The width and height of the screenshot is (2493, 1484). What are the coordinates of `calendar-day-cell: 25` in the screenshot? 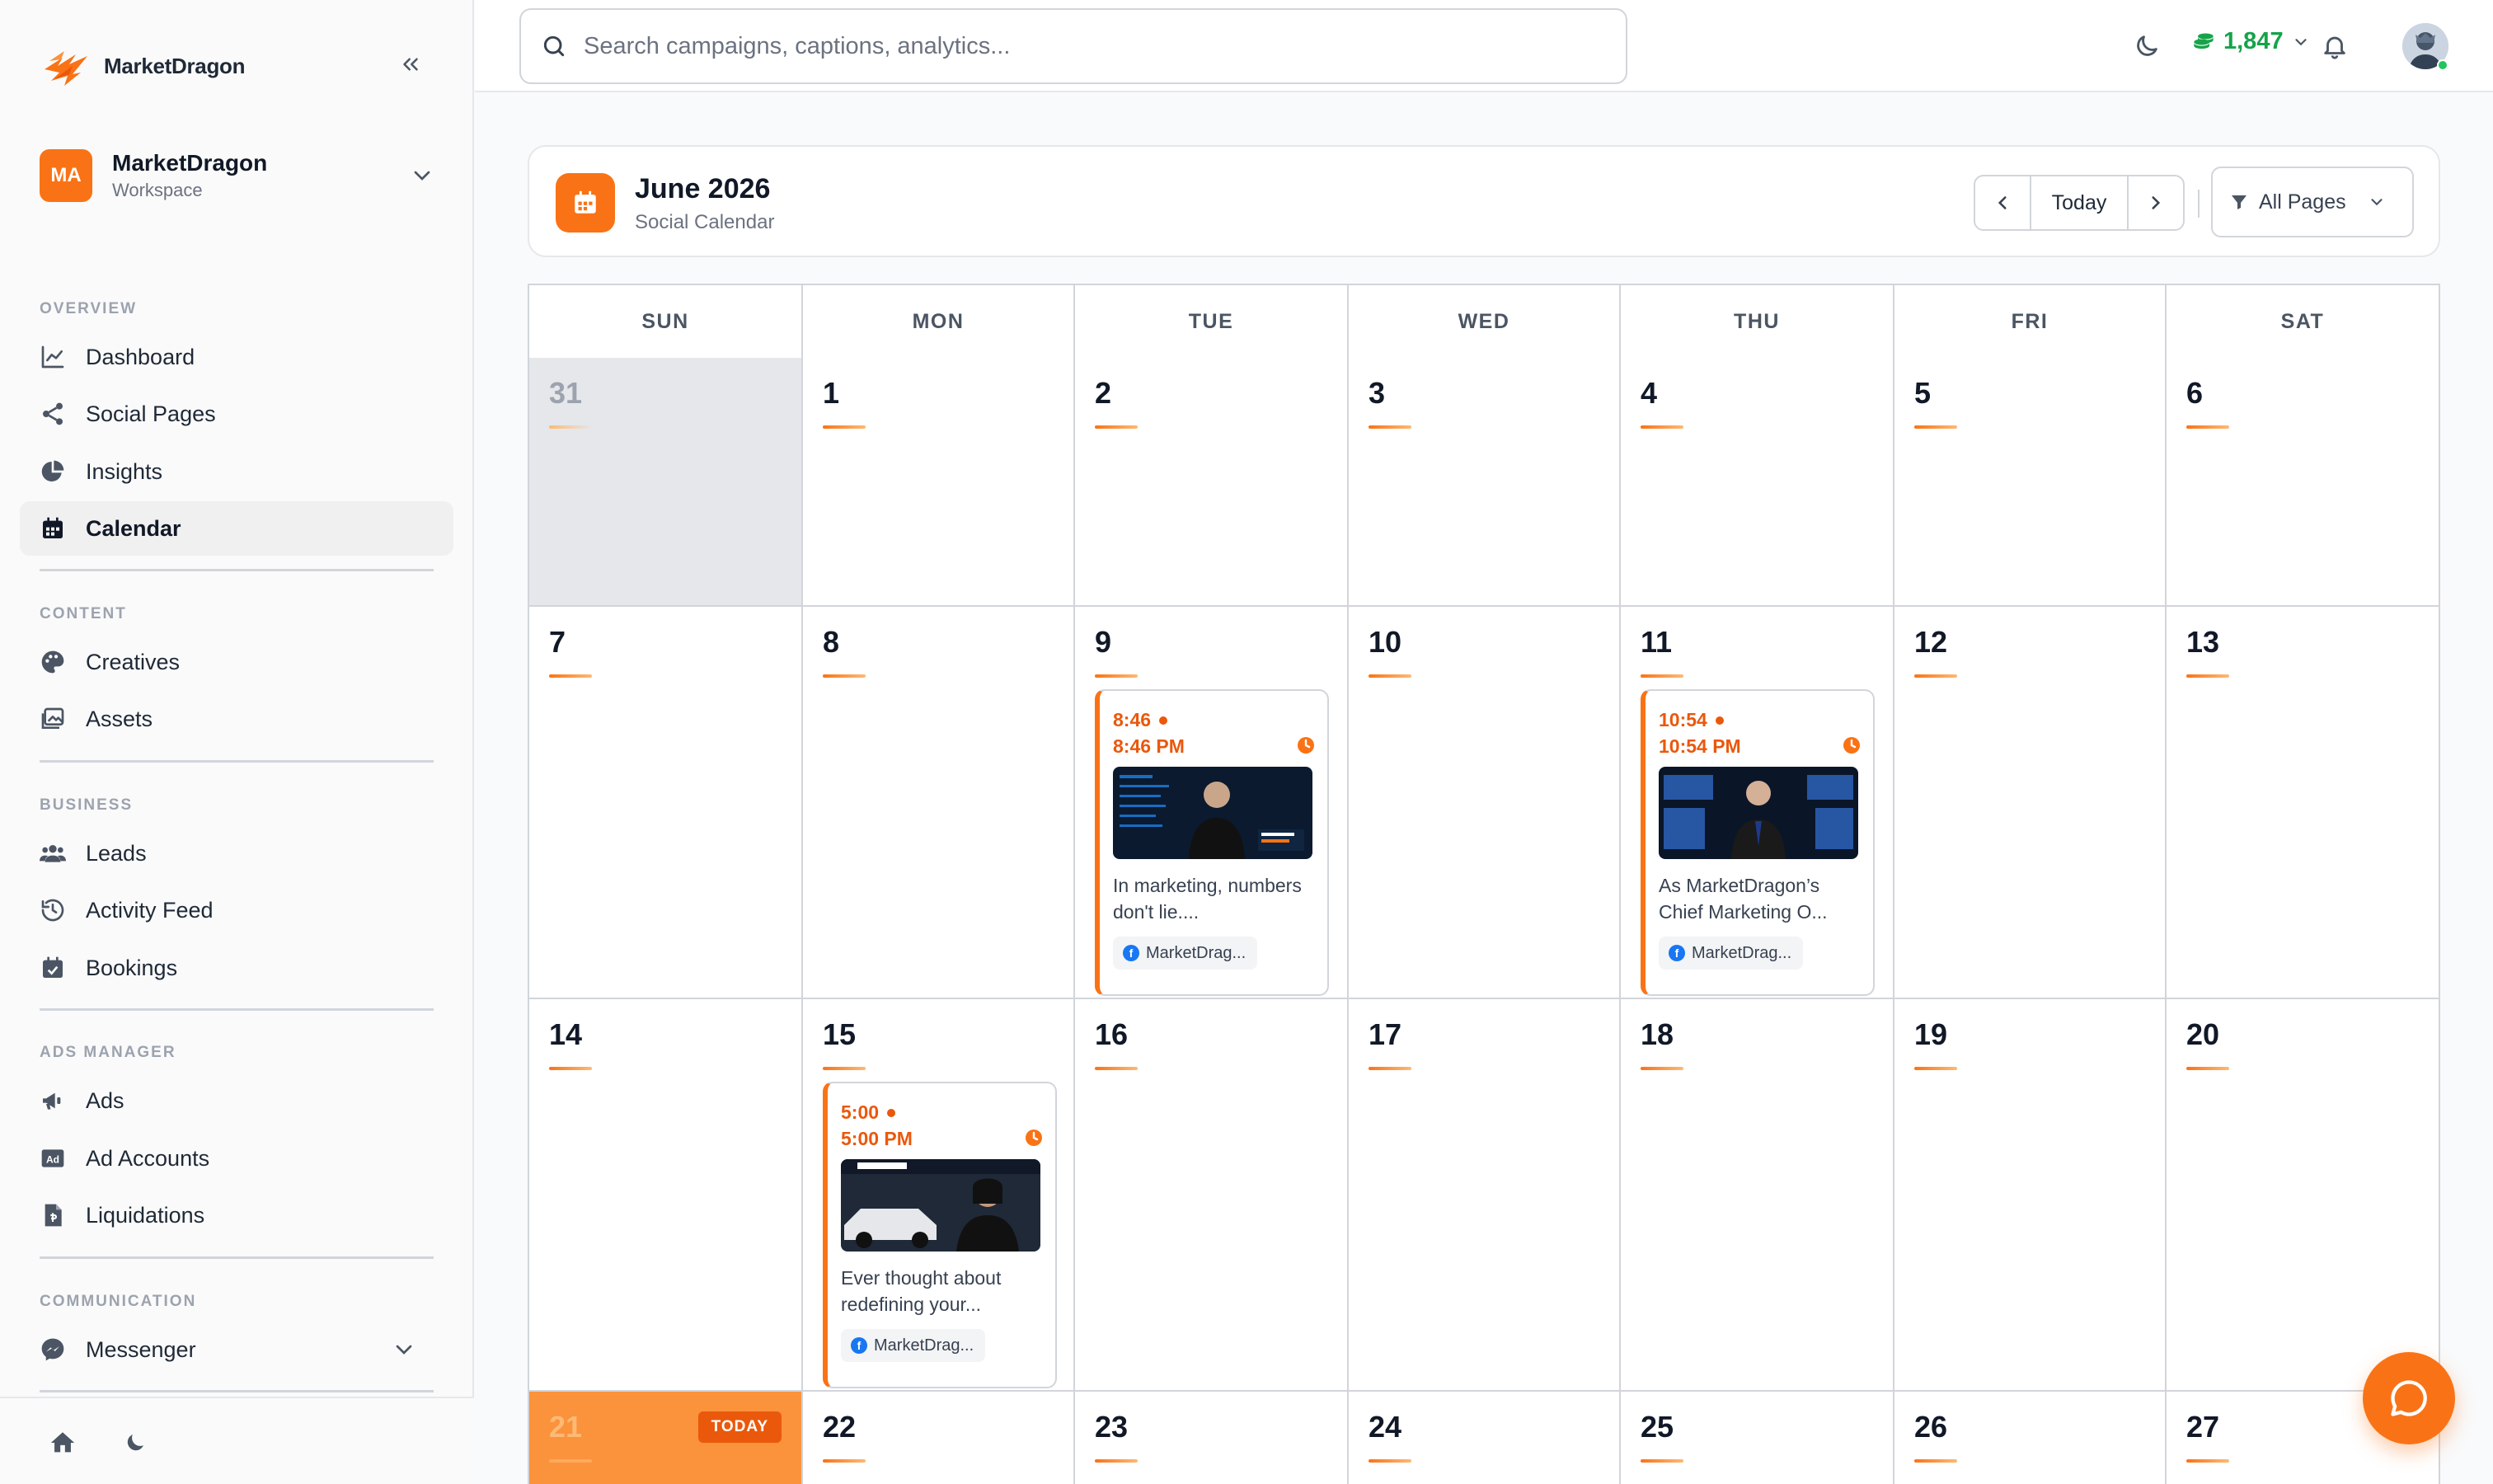 It's located at (1757, 1438).